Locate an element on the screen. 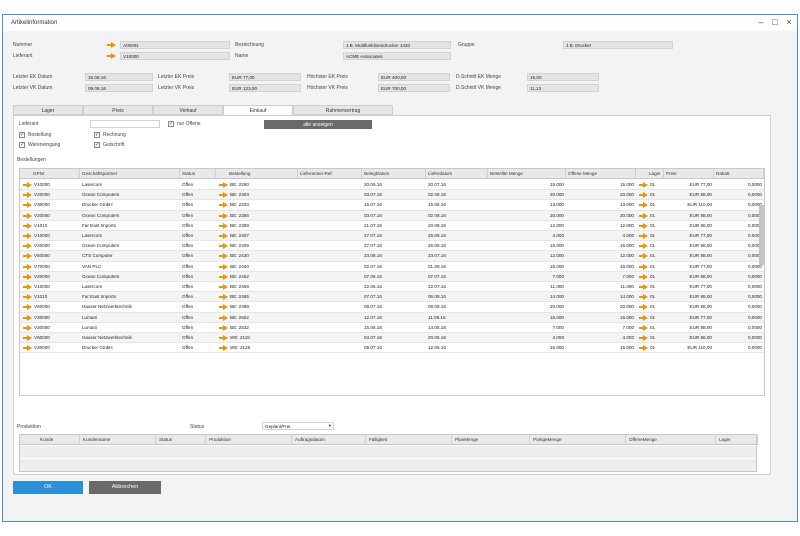 Image resolution: width=800 pixels, height=536 pixels. col-lieferdatum-cell: 22.07.16 is located at coordinates (437, 286).